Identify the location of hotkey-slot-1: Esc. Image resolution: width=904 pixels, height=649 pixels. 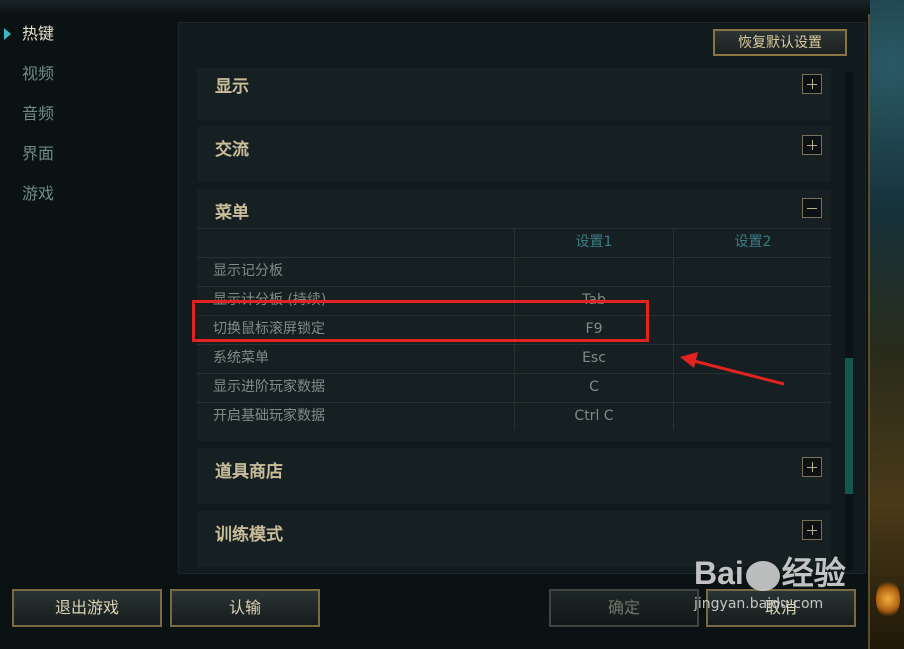
(593, 358).